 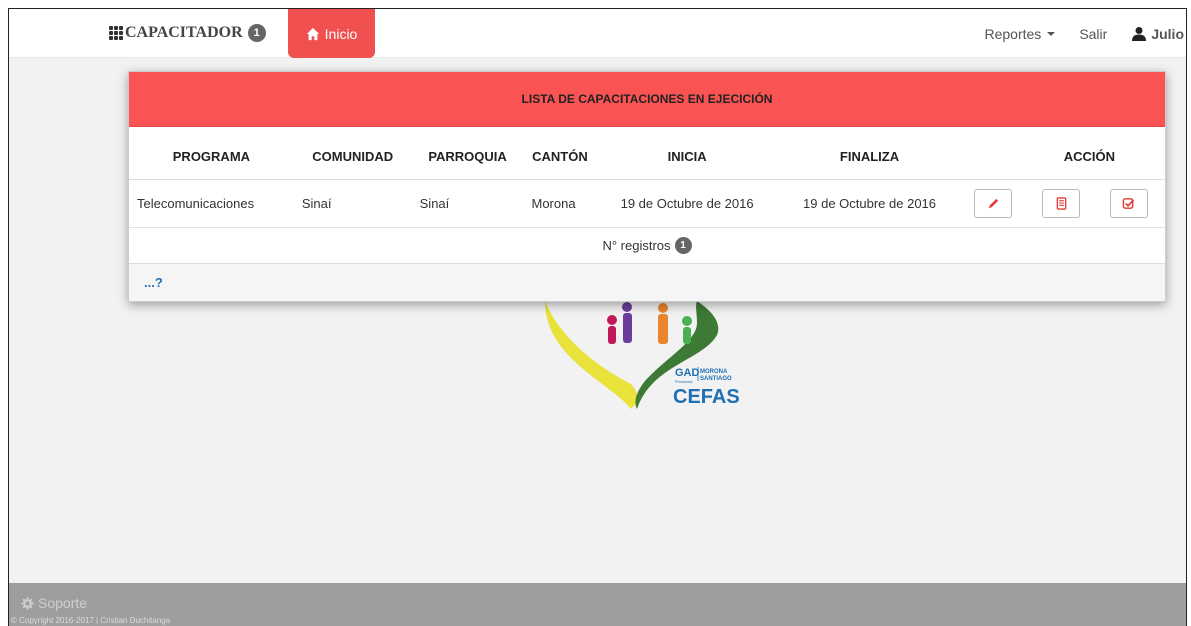 I want to click on records-count: N° registros 1, so click(x=647, y=246).